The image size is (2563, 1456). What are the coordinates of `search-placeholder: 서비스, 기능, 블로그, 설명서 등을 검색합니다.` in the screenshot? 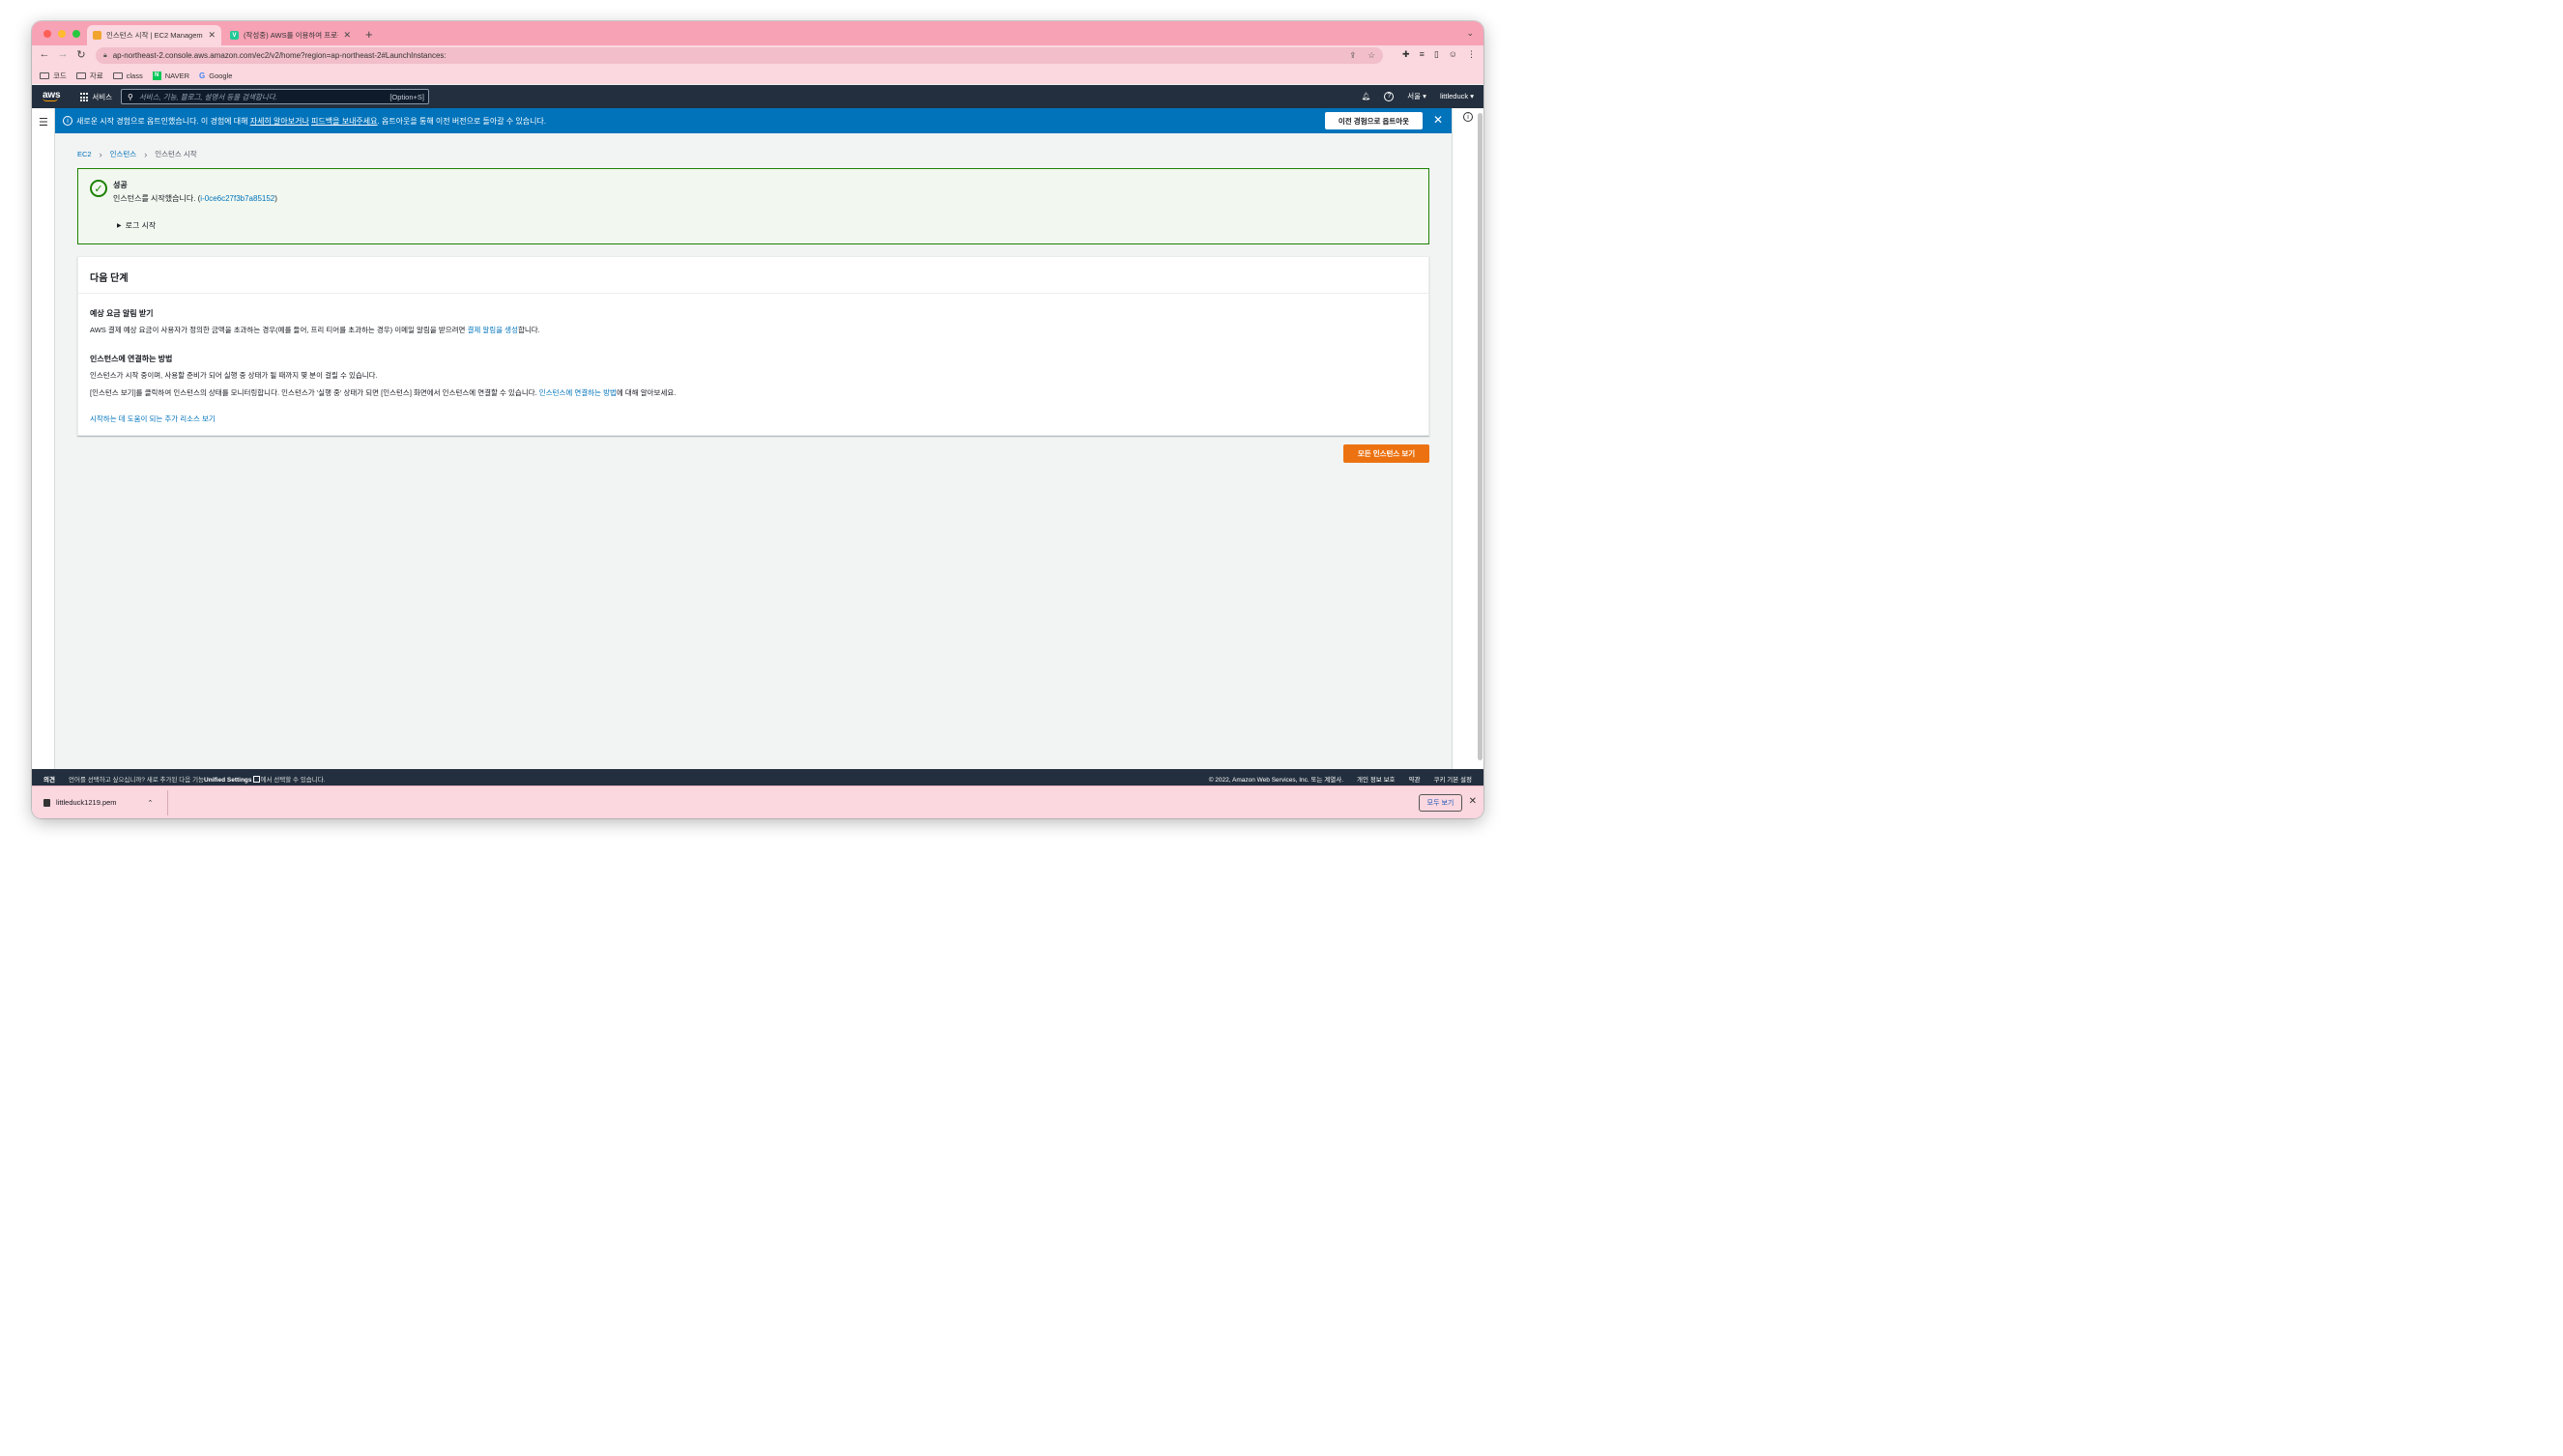 It's located at (207, 97).